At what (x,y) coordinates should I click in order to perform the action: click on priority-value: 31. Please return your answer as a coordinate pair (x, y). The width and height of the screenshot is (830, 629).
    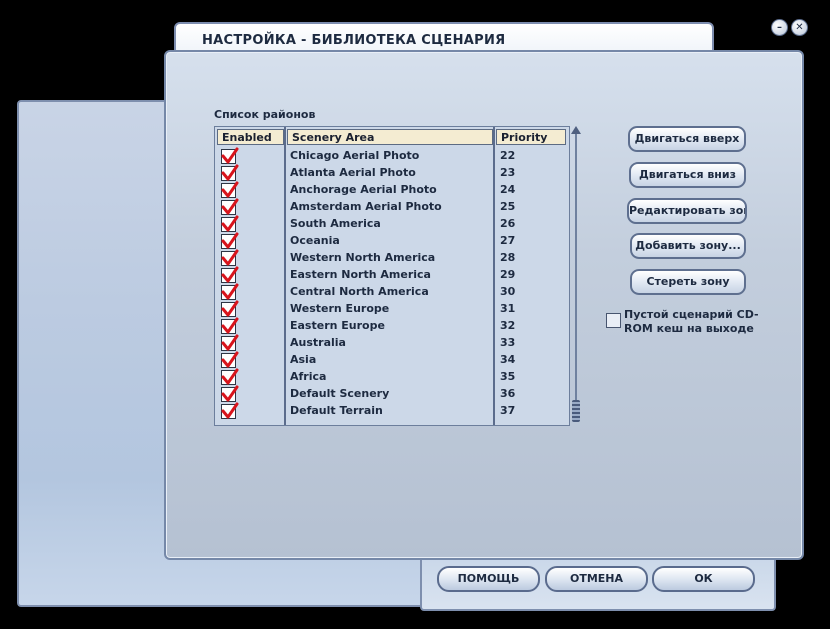
    Looking at the image, I should click on (508, 308).